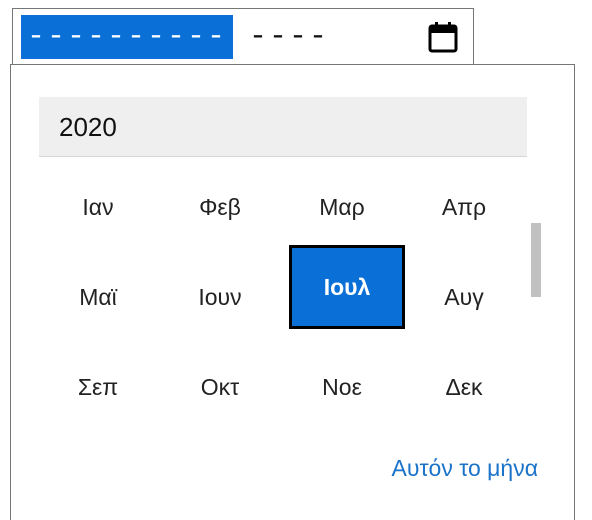  Describe the element at coordinates (464, 387) in the screenshot. I see `month-dec: Δεκ` at that location.